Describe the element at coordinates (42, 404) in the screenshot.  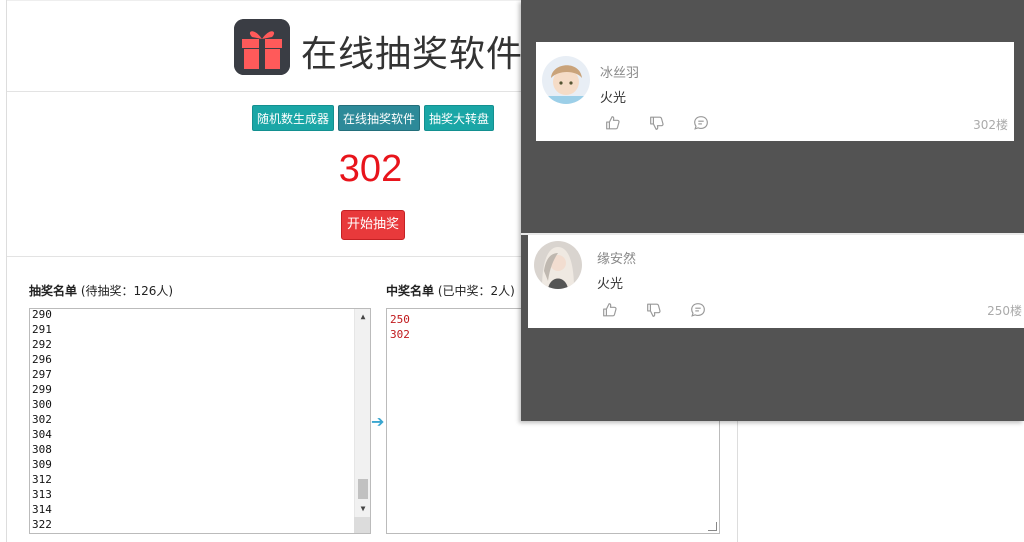
I see `list-item: 300` at that location.